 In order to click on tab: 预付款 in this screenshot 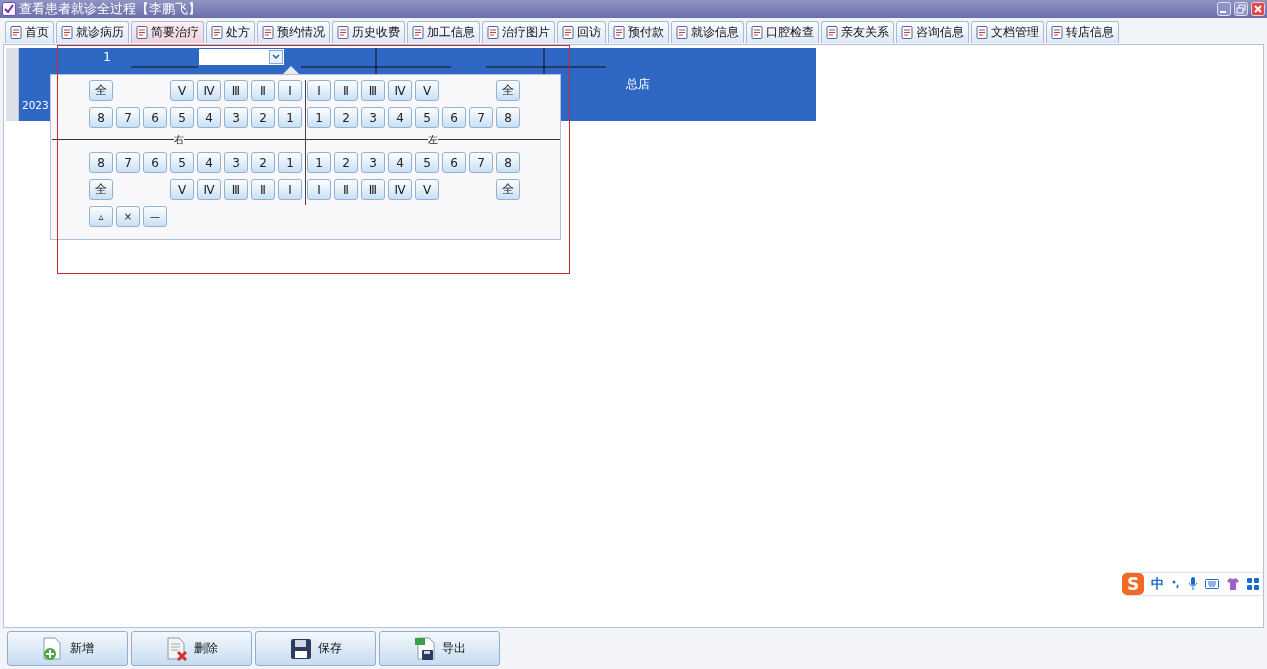, I will do `click(638, 32)`.